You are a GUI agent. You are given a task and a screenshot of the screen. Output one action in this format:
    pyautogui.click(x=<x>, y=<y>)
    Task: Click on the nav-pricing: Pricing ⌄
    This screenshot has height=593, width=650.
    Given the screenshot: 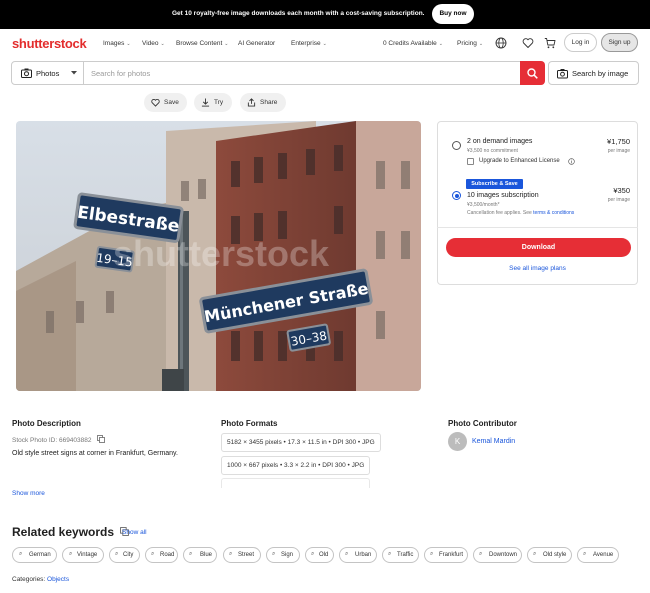 What is the action you would take?
    pyautogui.click(x=470, y=43)
    